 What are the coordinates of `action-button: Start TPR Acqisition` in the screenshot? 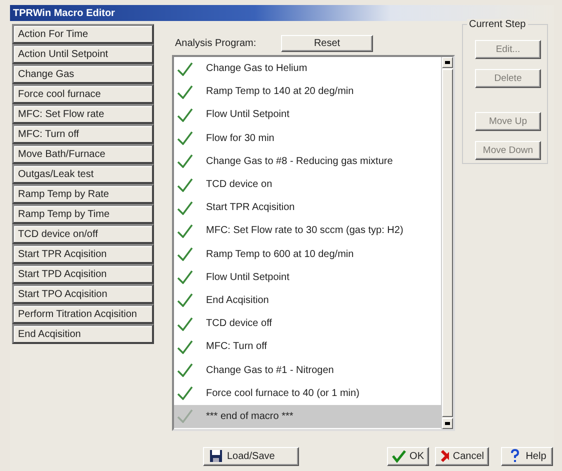 It's located at (83, 254).